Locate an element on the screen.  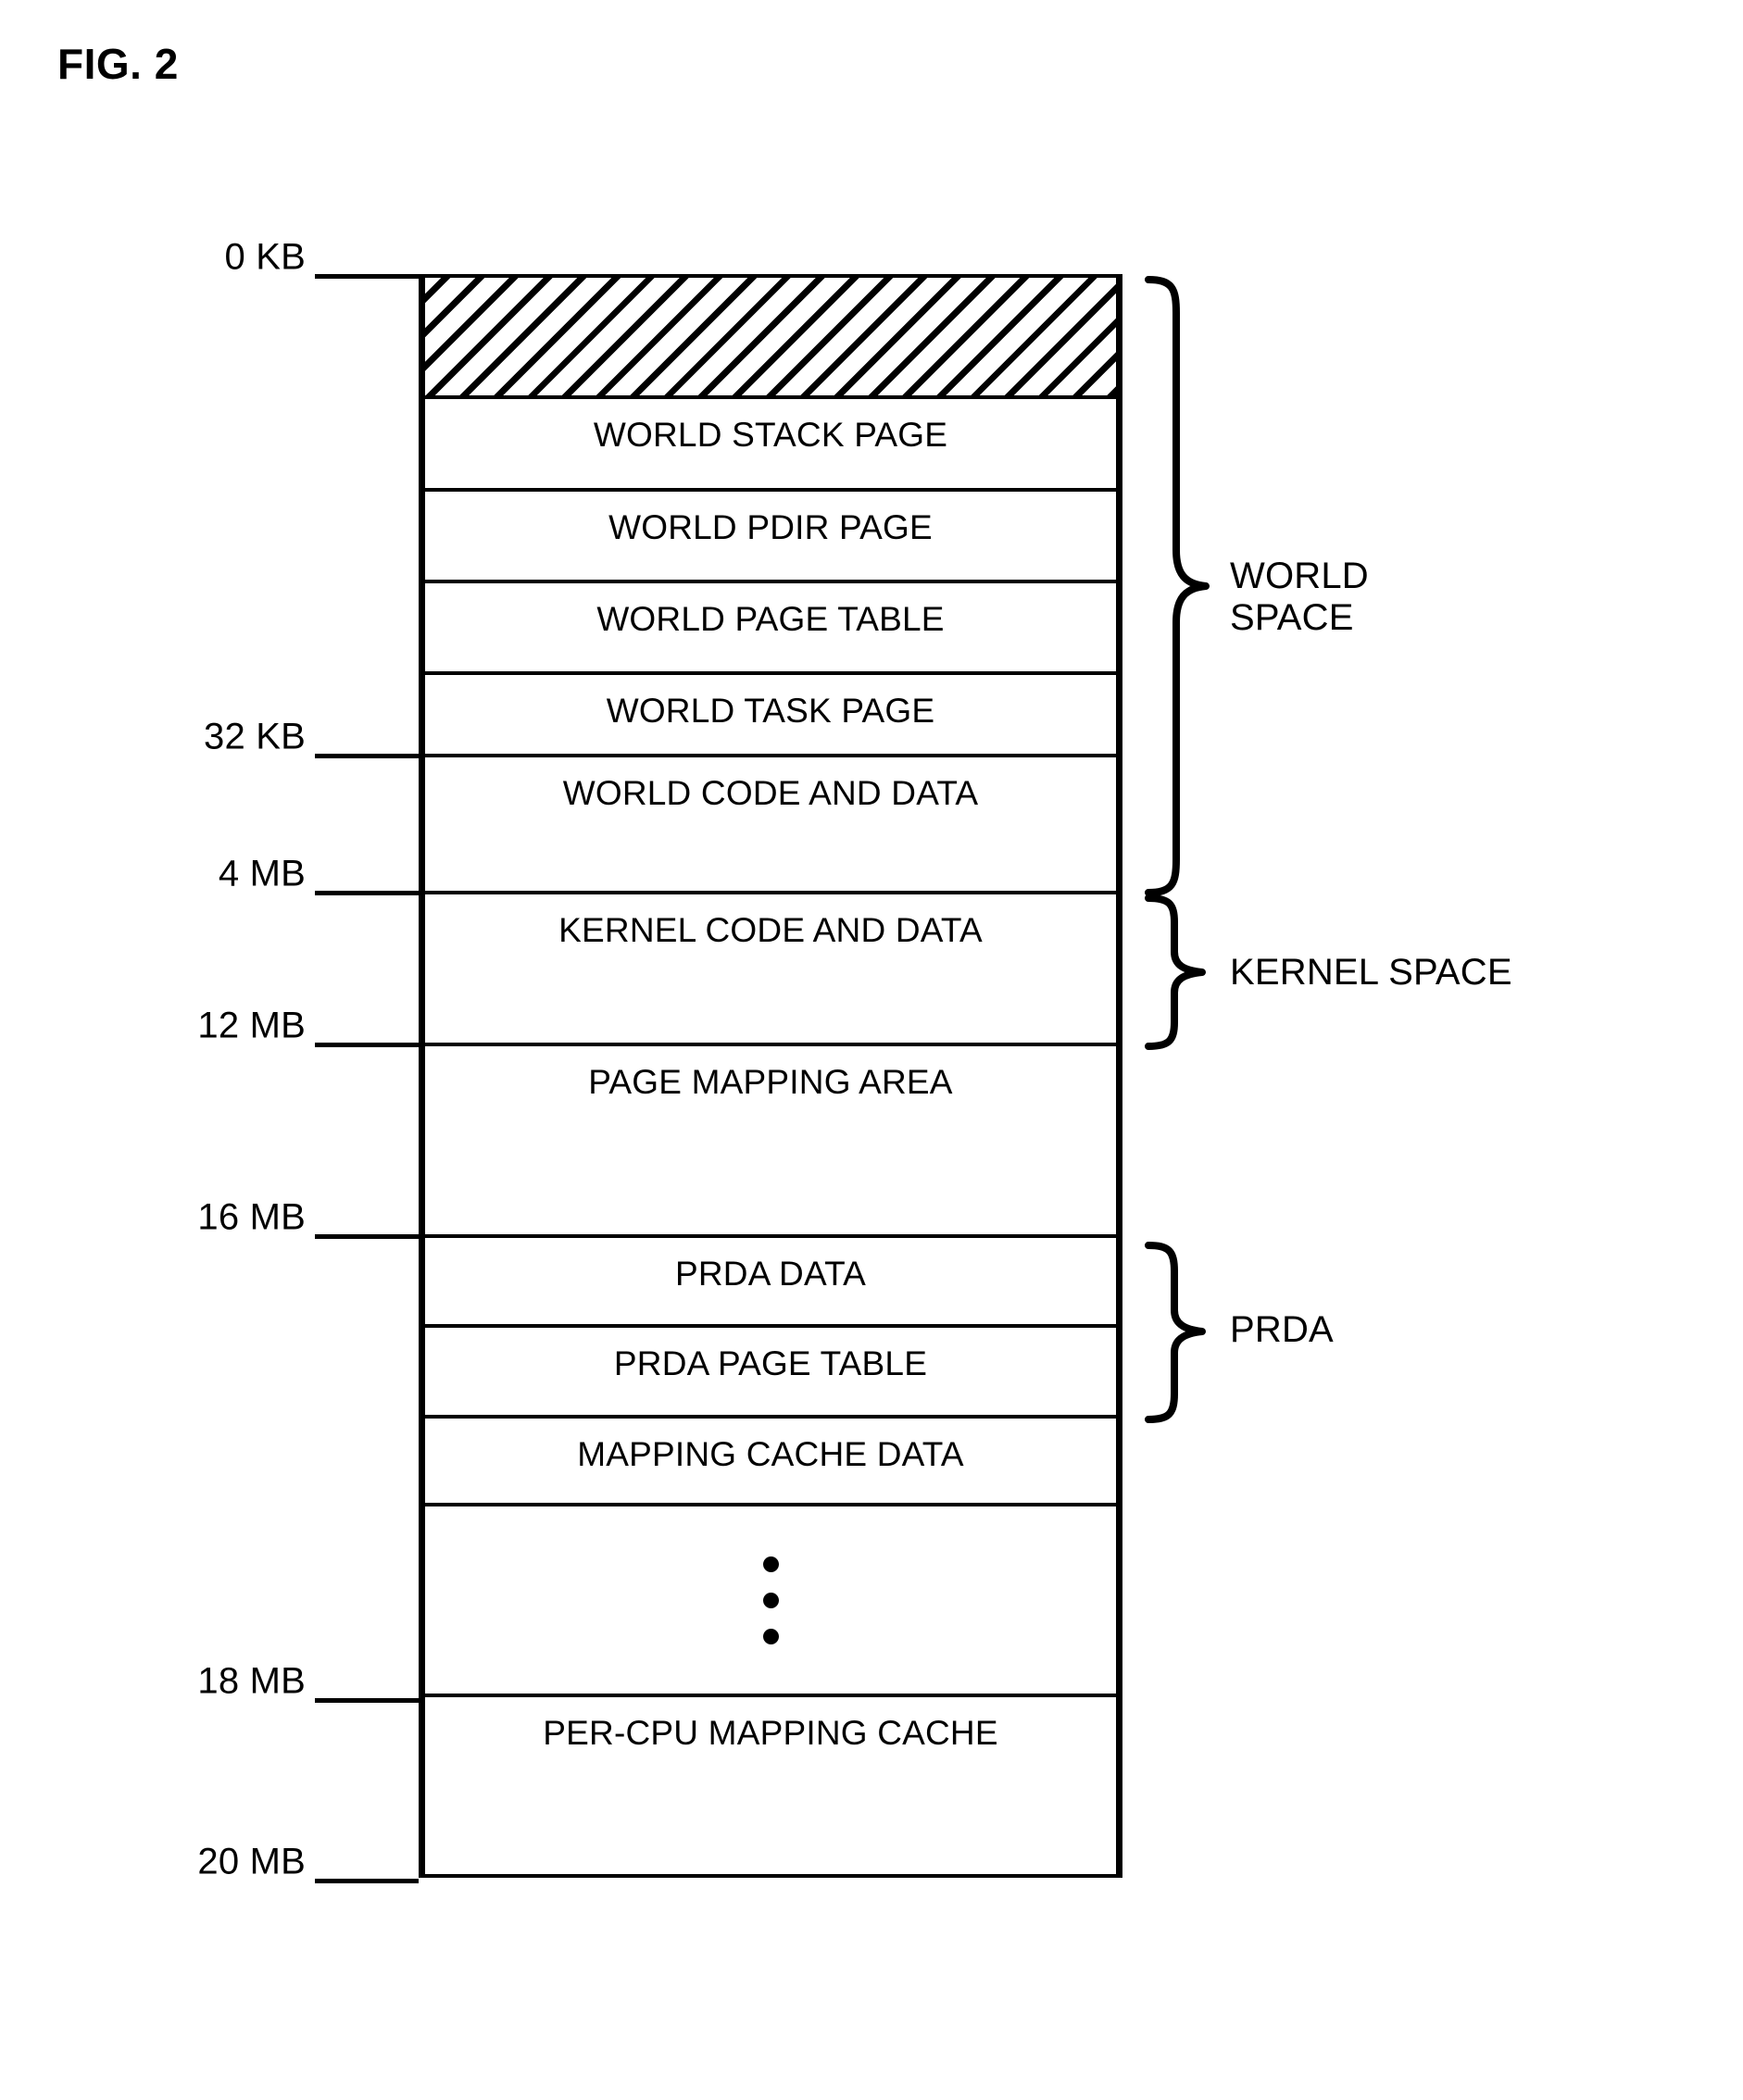
memory-row-page-mapping-area: PAGE MAPPING AREA is located at coordinates (770, 1142).